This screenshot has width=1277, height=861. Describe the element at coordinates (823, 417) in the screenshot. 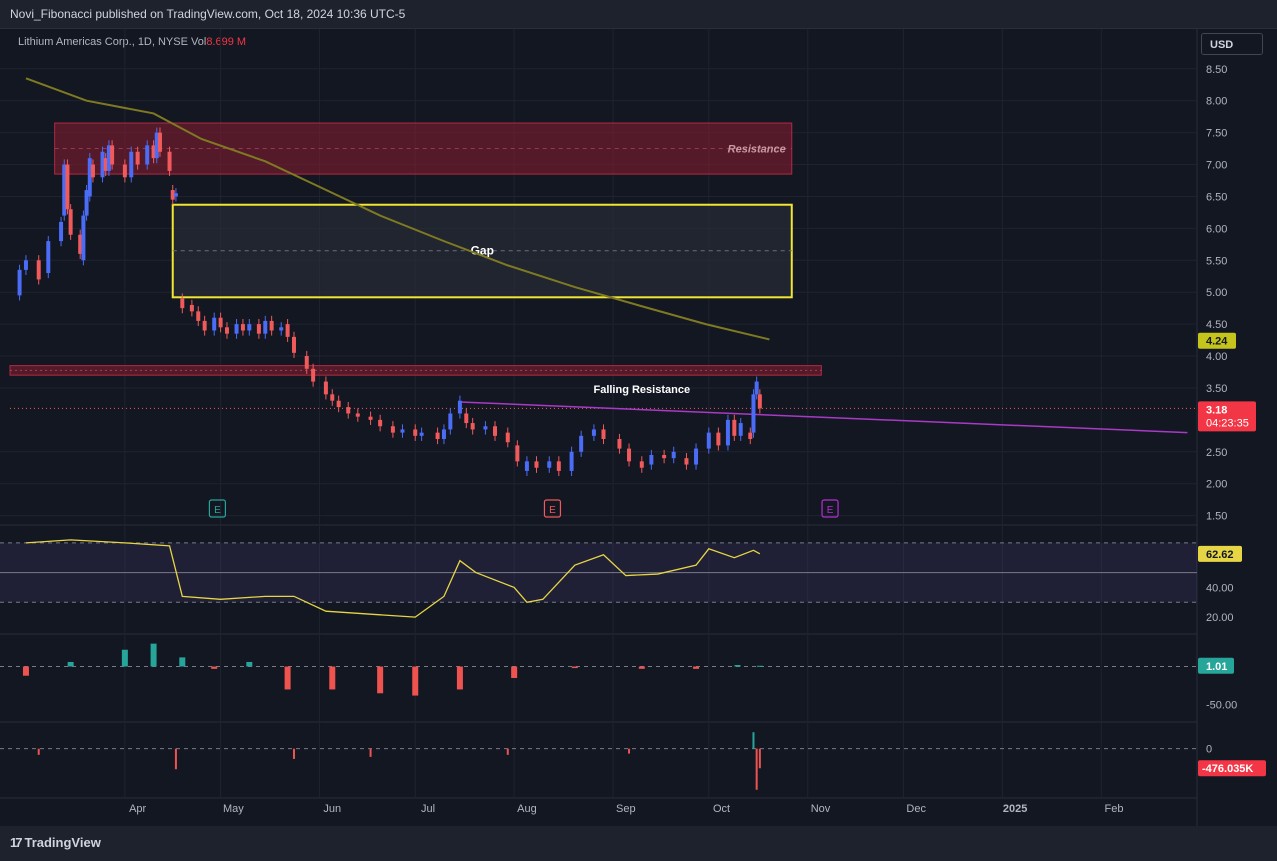

I see `falling-resistance-line` at that location.